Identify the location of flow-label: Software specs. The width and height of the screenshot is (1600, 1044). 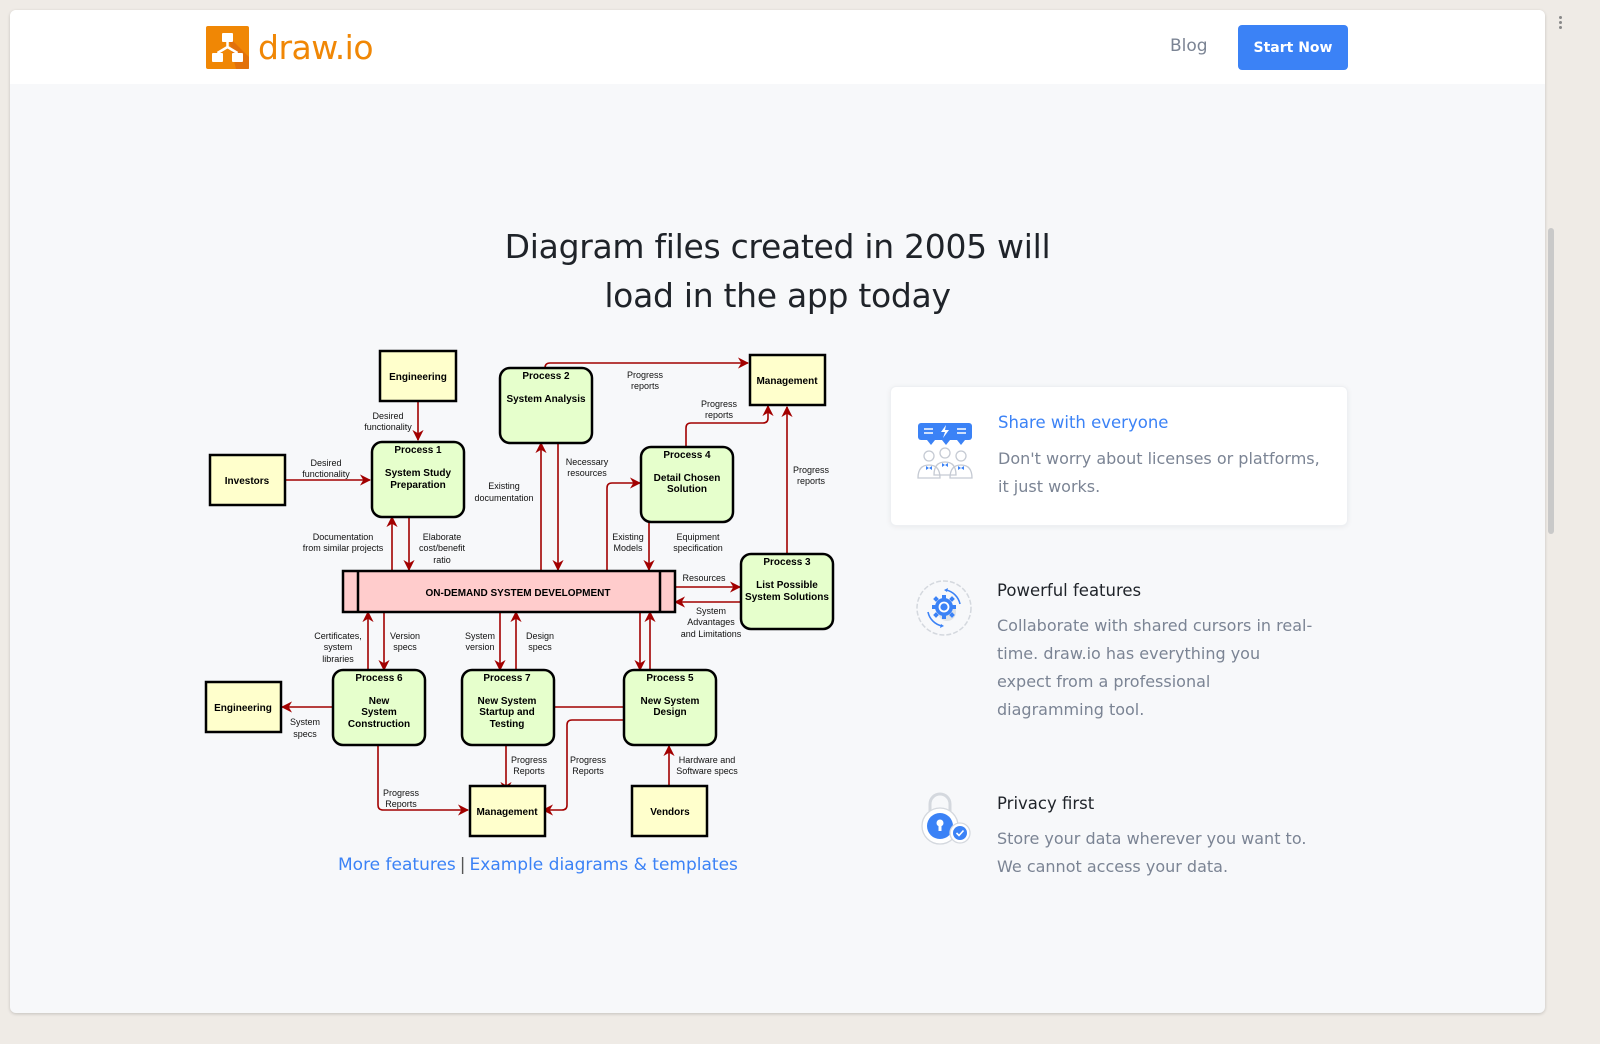
(707, 771).